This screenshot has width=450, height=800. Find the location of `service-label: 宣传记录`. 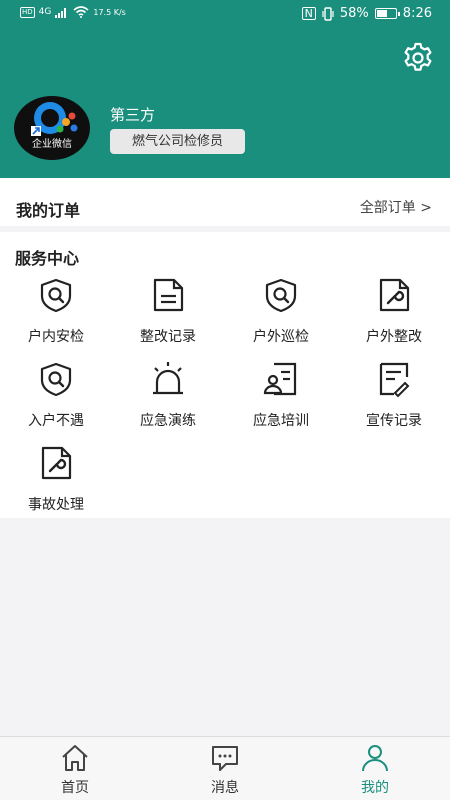

service-label: 宣传记录 is located at coordinates (394, 421).